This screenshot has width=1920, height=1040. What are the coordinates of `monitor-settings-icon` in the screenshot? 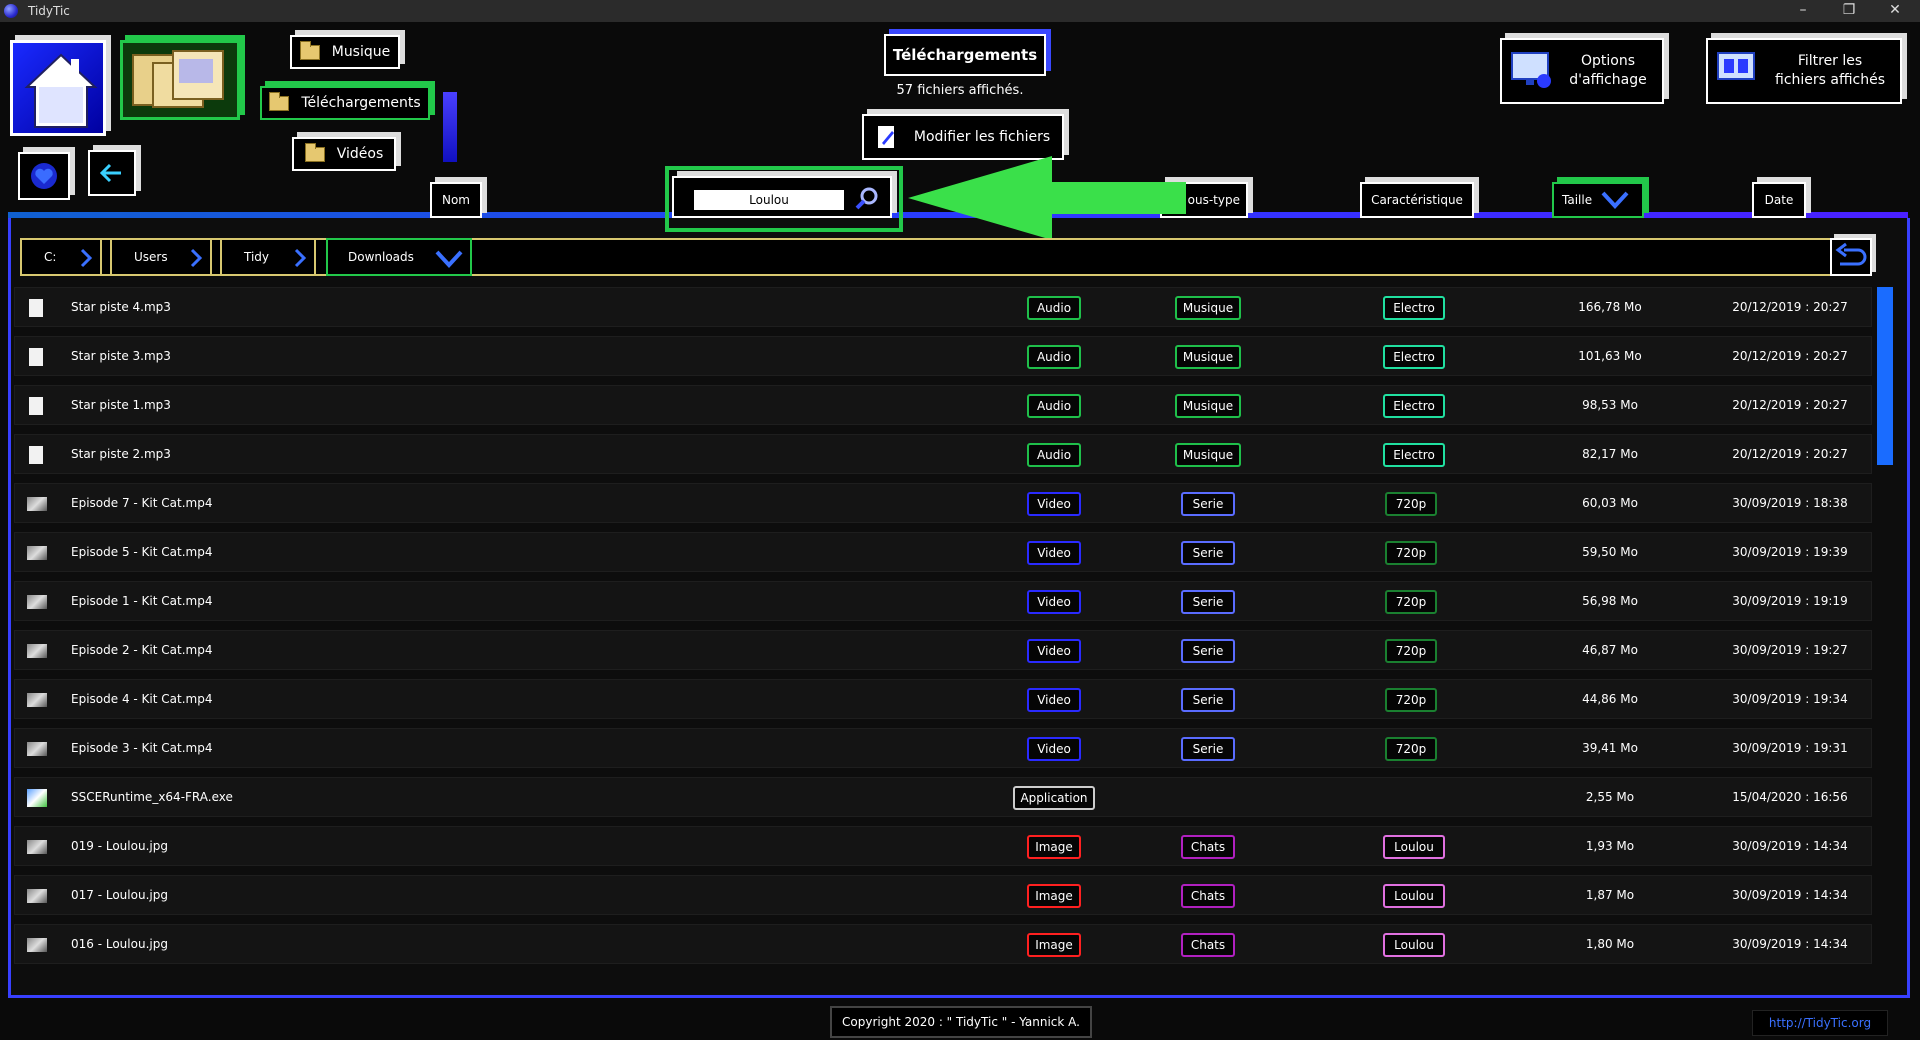 It's located at (1531, 70).